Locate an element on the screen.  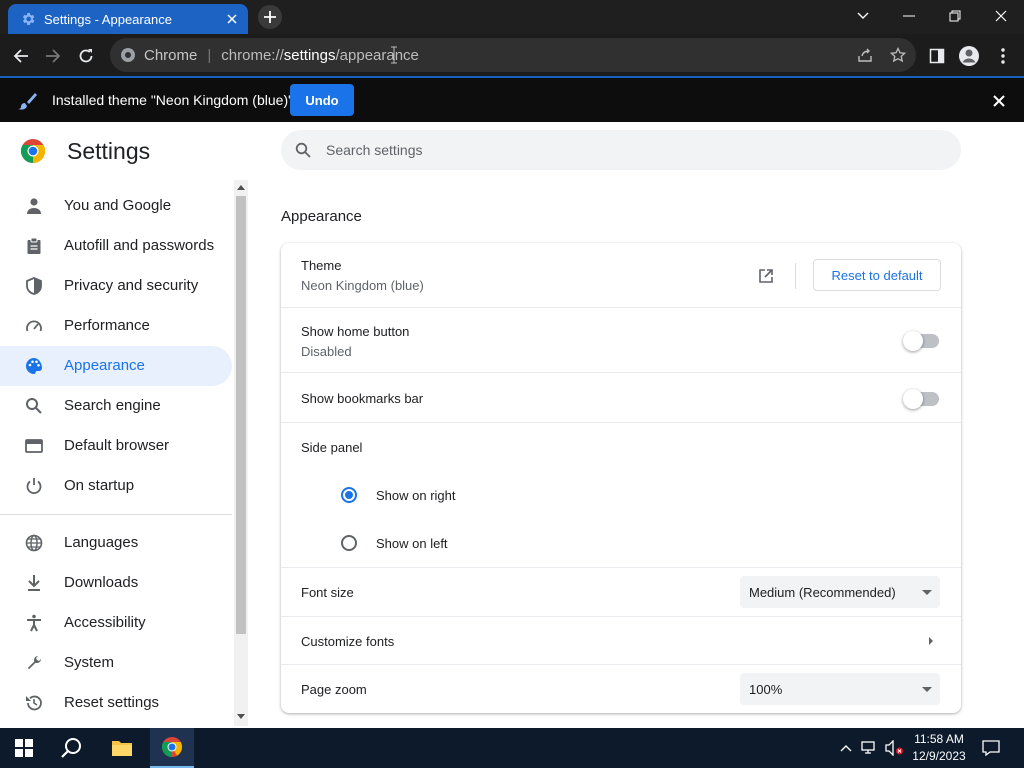
back-button is located at coordinates (21, 56).